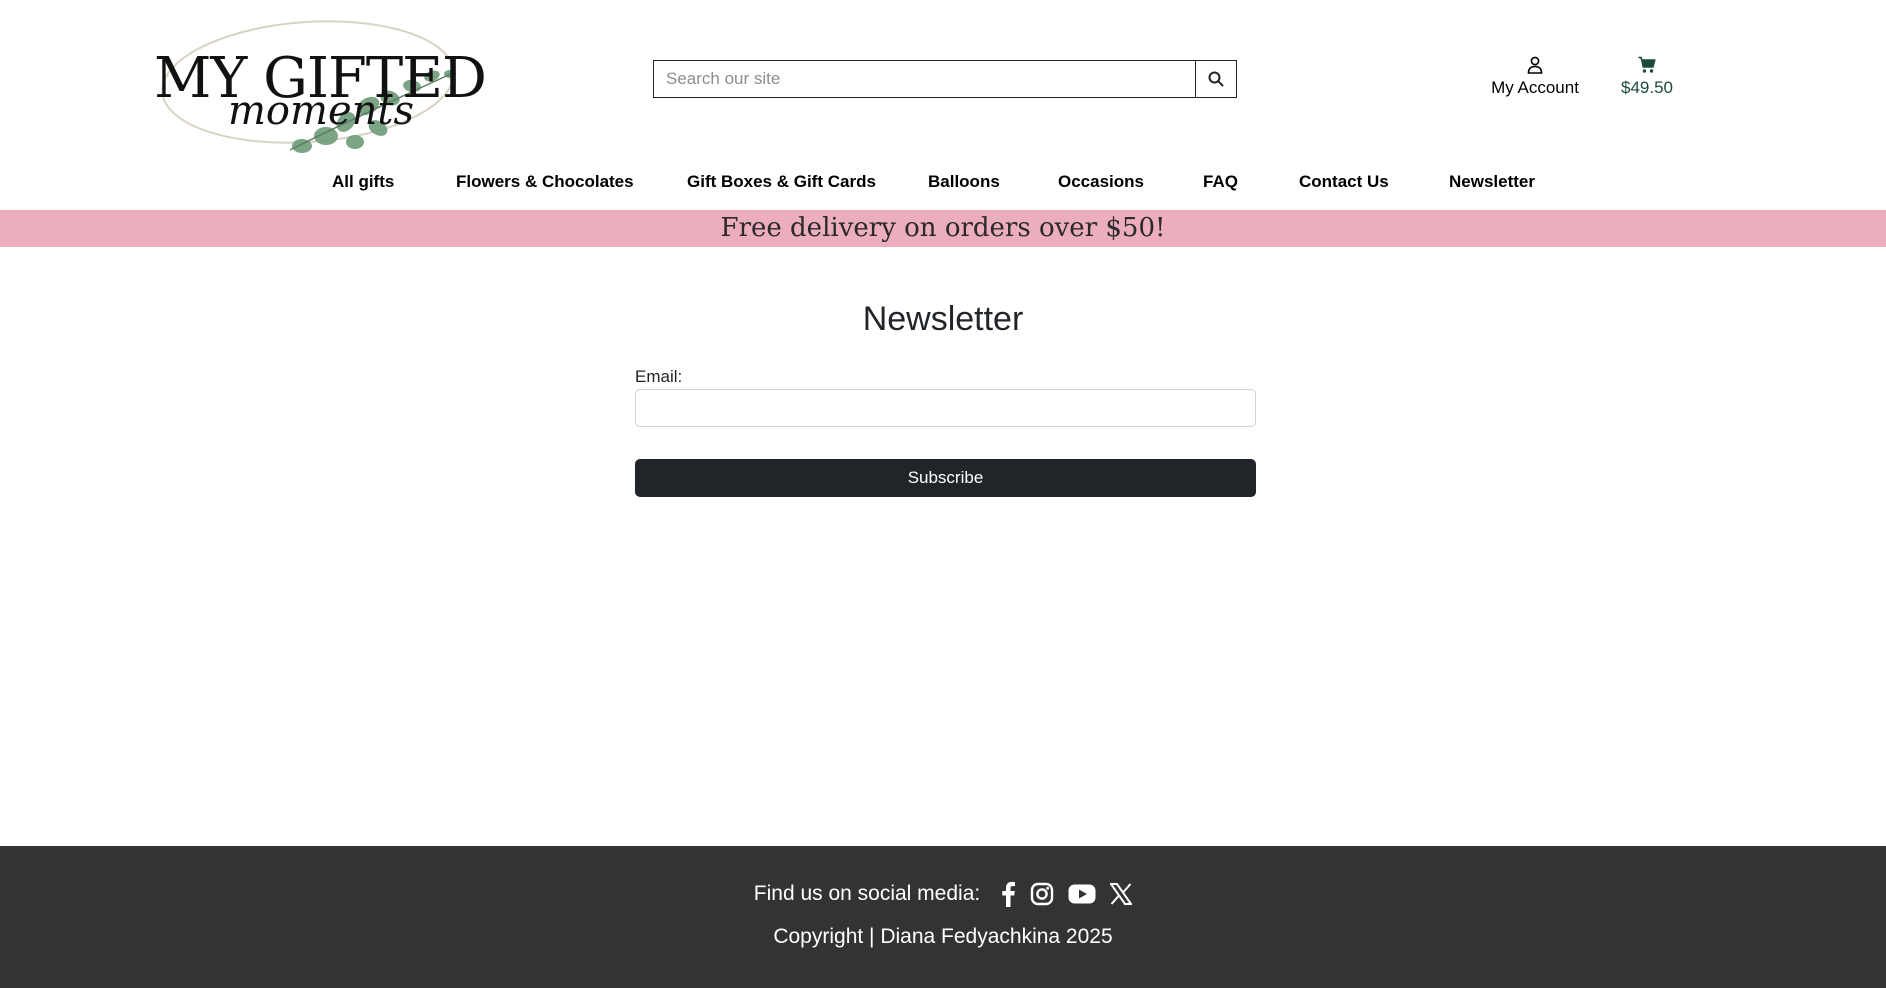  Describe the element at coordinates (363, 182) in the screenshot. I see `nav-item-all-gifts: All gifts` at that location.